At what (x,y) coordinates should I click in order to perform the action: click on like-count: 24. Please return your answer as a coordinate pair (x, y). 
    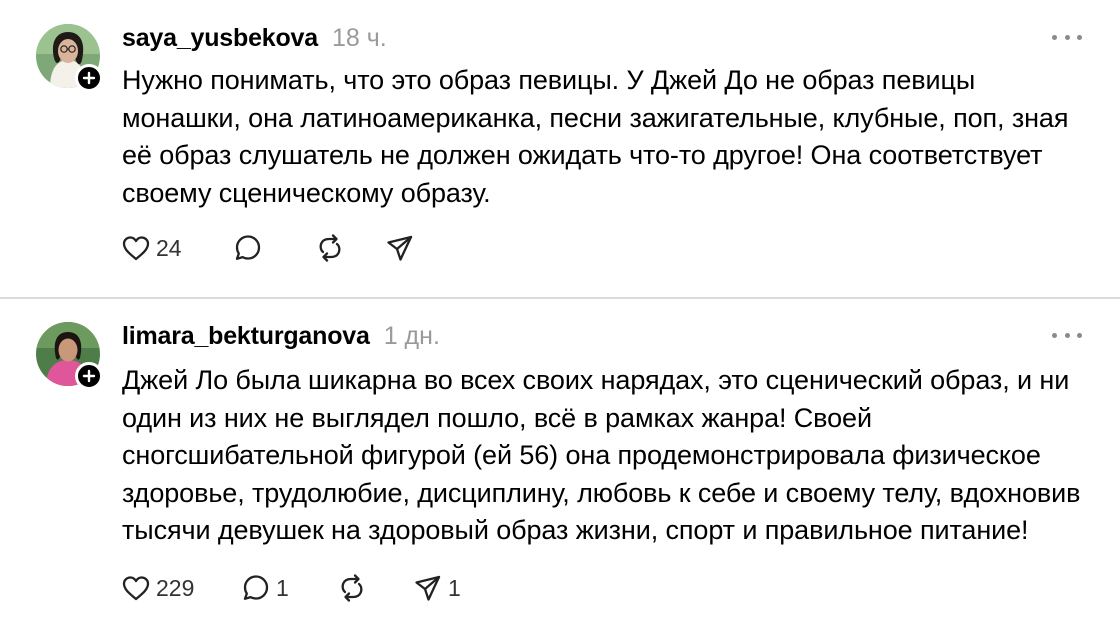
    Looking at the image, I should click on (169, 247).